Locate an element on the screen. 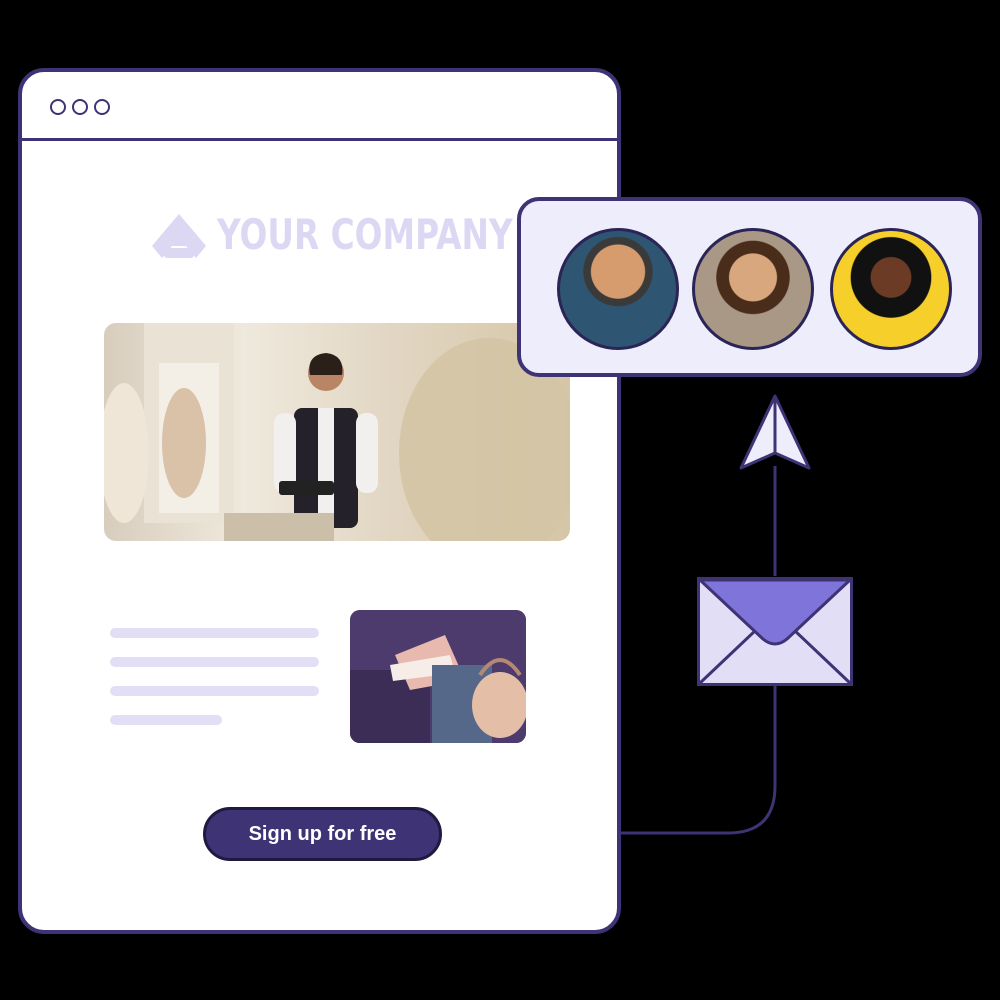  envelope-icon is located at coordinates (775, 631).